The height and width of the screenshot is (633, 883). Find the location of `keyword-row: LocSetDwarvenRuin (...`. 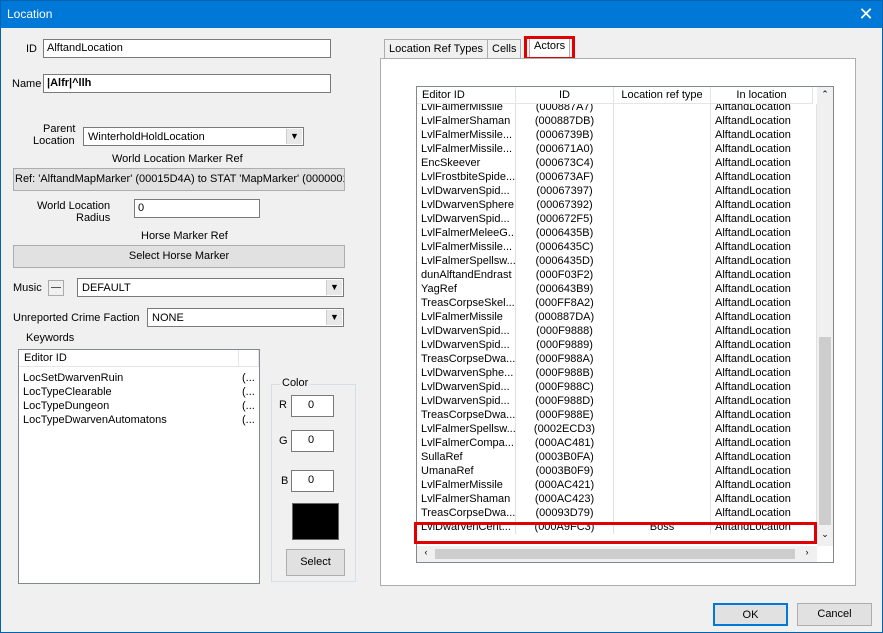

keyword-row: LocSetDwarvenRuin (... is located at coordinates (139, 378).